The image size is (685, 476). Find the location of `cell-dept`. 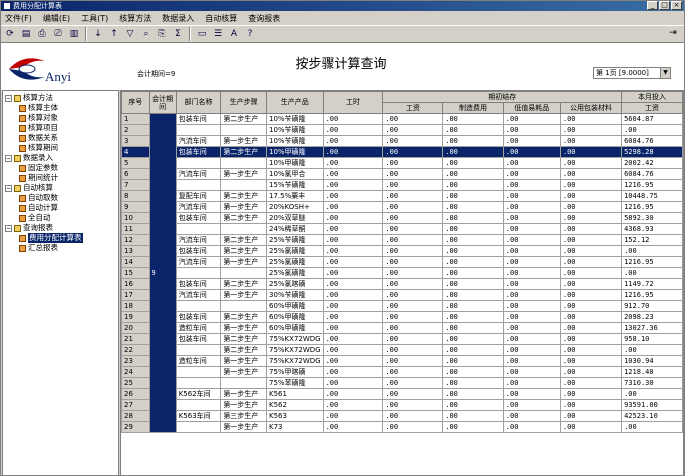

cell-dept is located at coordinates (198, 383).